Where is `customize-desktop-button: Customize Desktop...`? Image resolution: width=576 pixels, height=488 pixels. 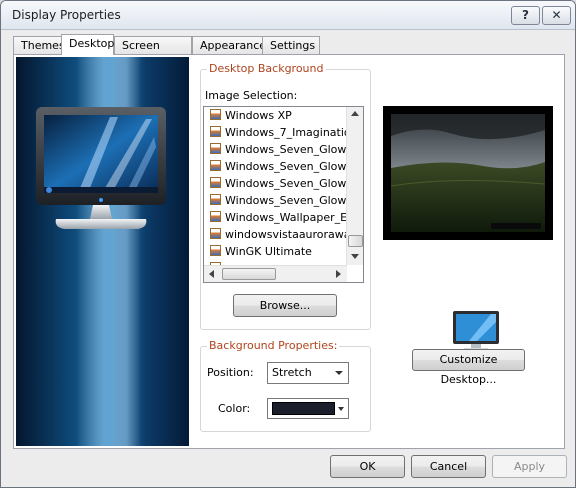 customize-desktop-button: Customize Desktop... is located at coordinates (468, 367).